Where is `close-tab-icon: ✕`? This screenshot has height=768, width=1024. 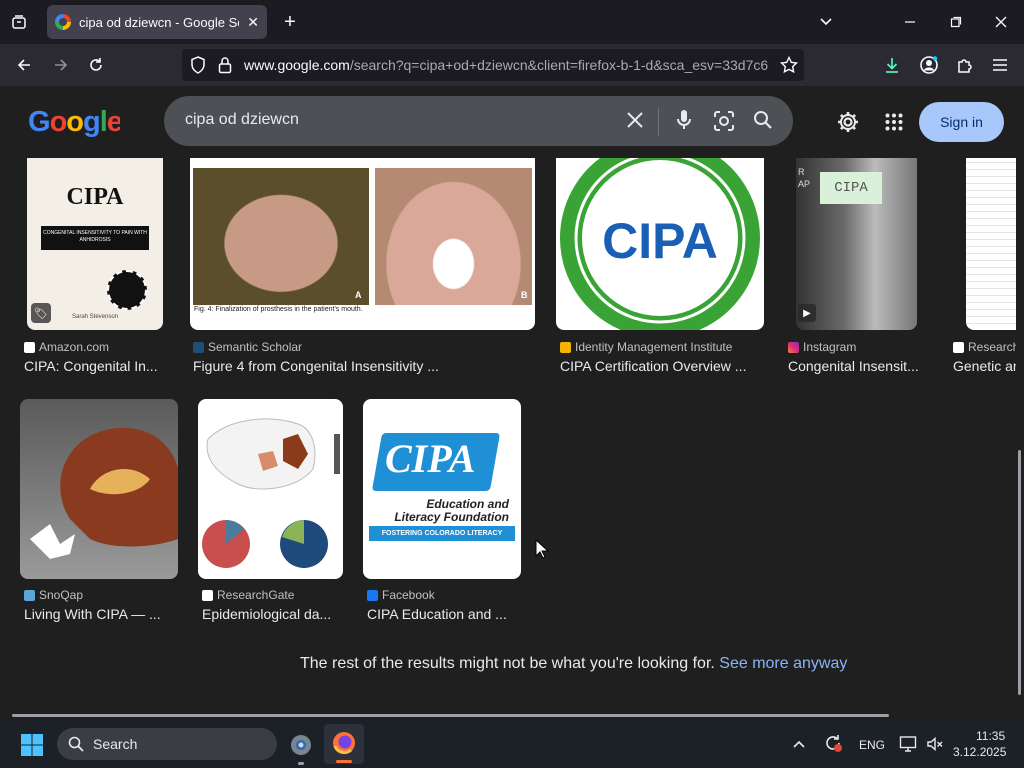
close-tab-icon: ✕ is located at coordinates (253, 22).